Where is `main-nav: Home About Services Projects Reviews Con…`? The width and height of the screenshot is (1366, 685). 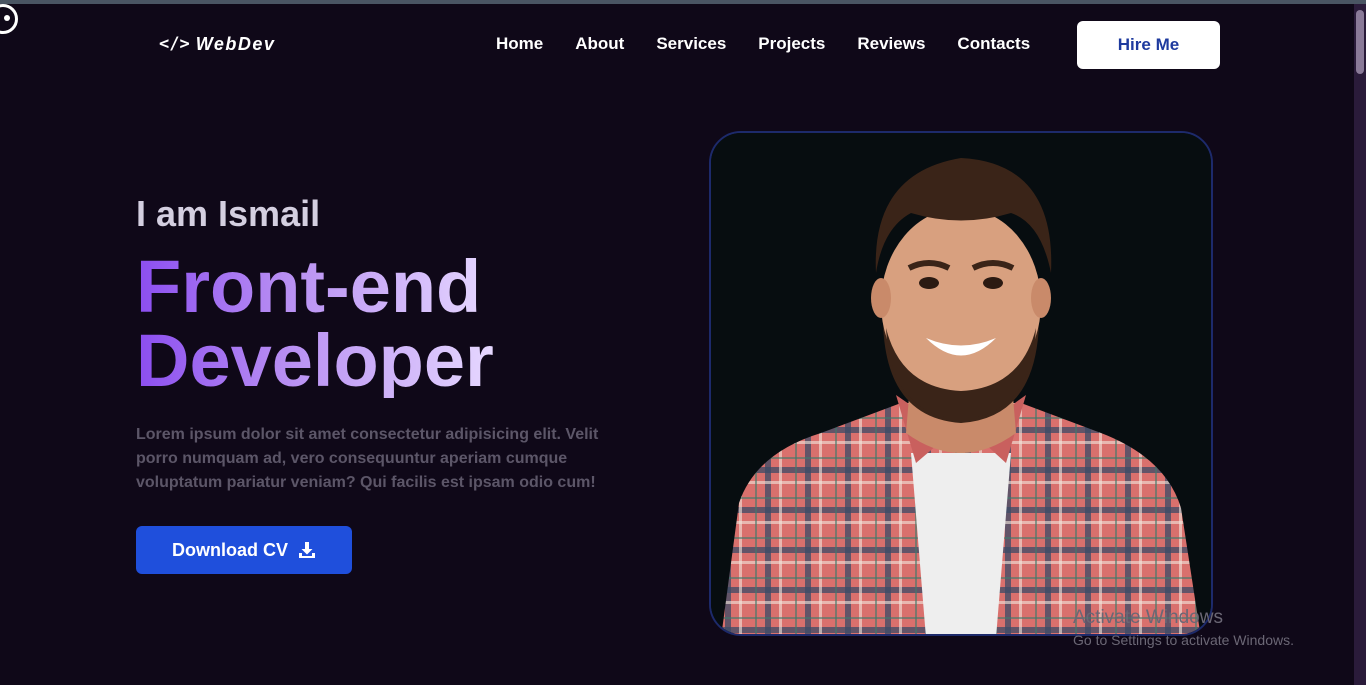
main-nav: Home About Services Projects Reviews Con… is located at coordinates (779, 44).